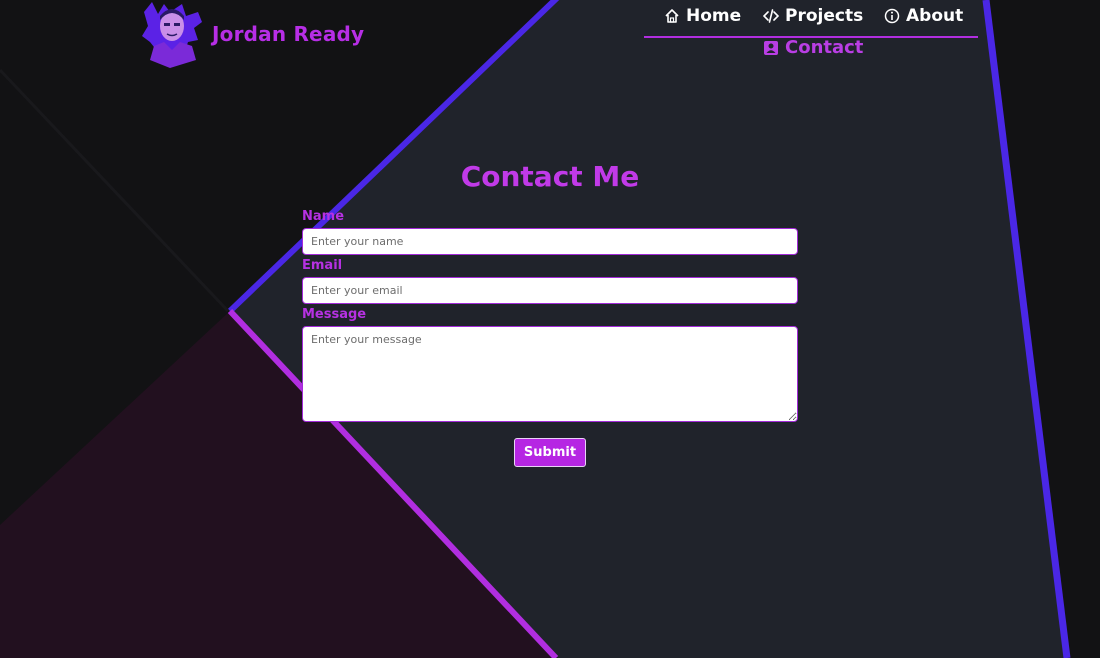 Image resolution: width=1100 pixels, height=658 pixels. Describe the element at coordinates (824, 47) in the screenshot. I see `nav-contact-label: Contact` at that location.